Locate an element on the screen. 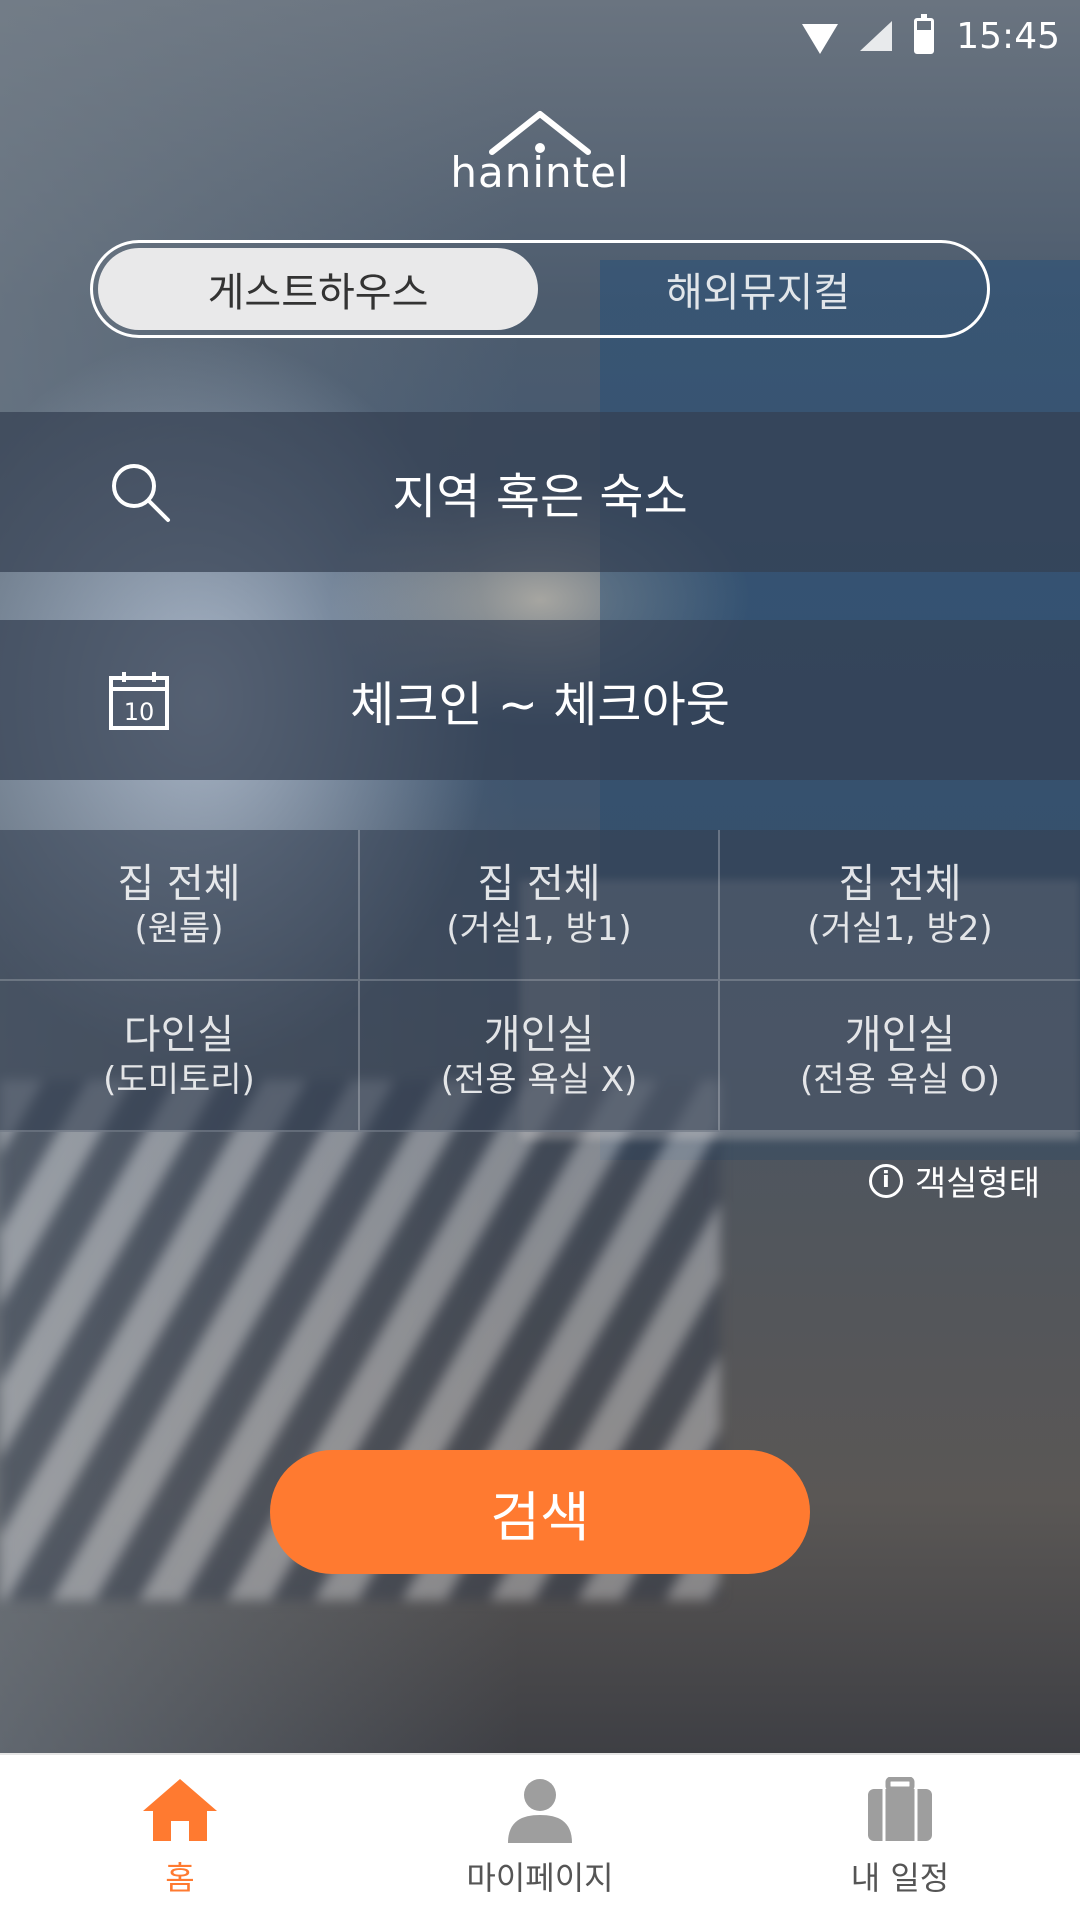  room-type-dormitory: 다인실 (도미토리) is located at coordinates (180, 1056).